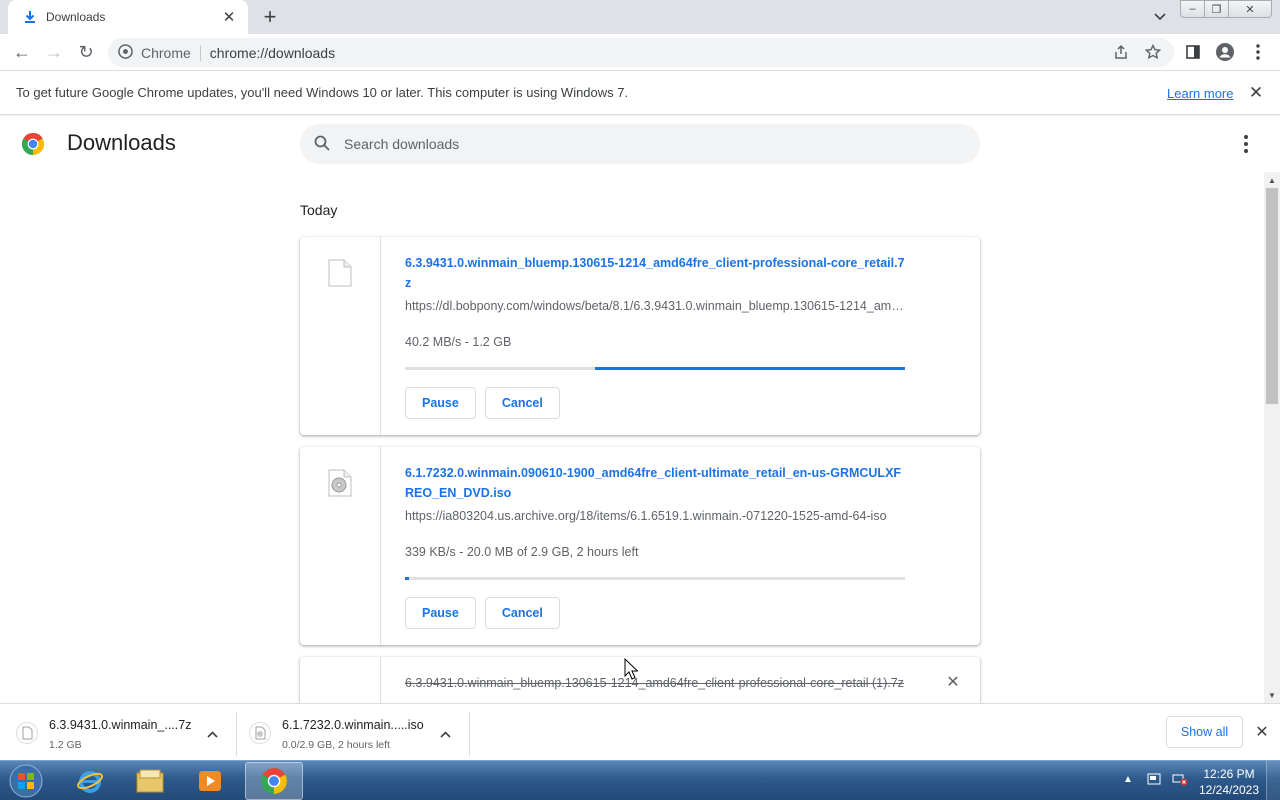 This screenshot has height=800, width=1280. I want to click on windows-logo-icon, so click(26, 781).